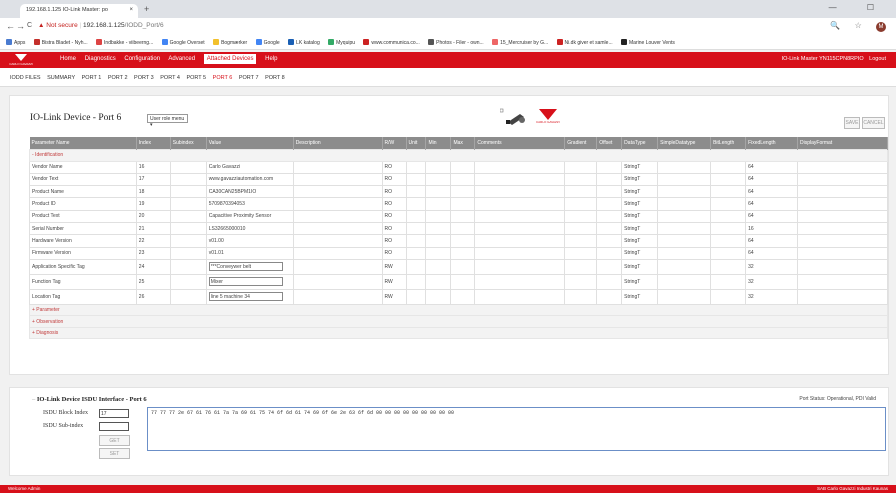 The height and width of the screenshot is (493, 896). I want to click on col-header: Subindex, so click(188, 143).